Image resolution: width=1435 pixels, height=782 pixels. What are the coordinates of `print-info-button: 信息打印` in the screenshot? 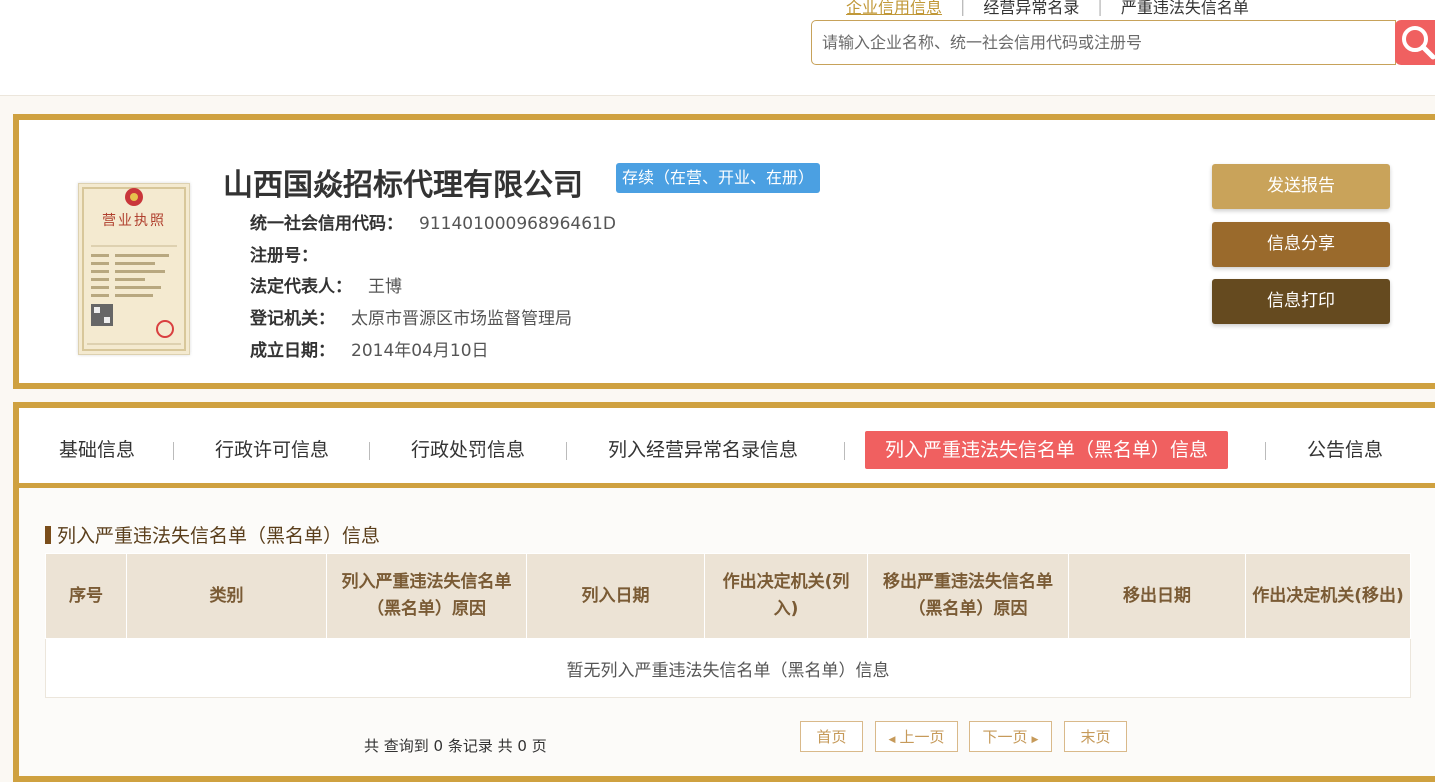 It's located at (1301, 301).